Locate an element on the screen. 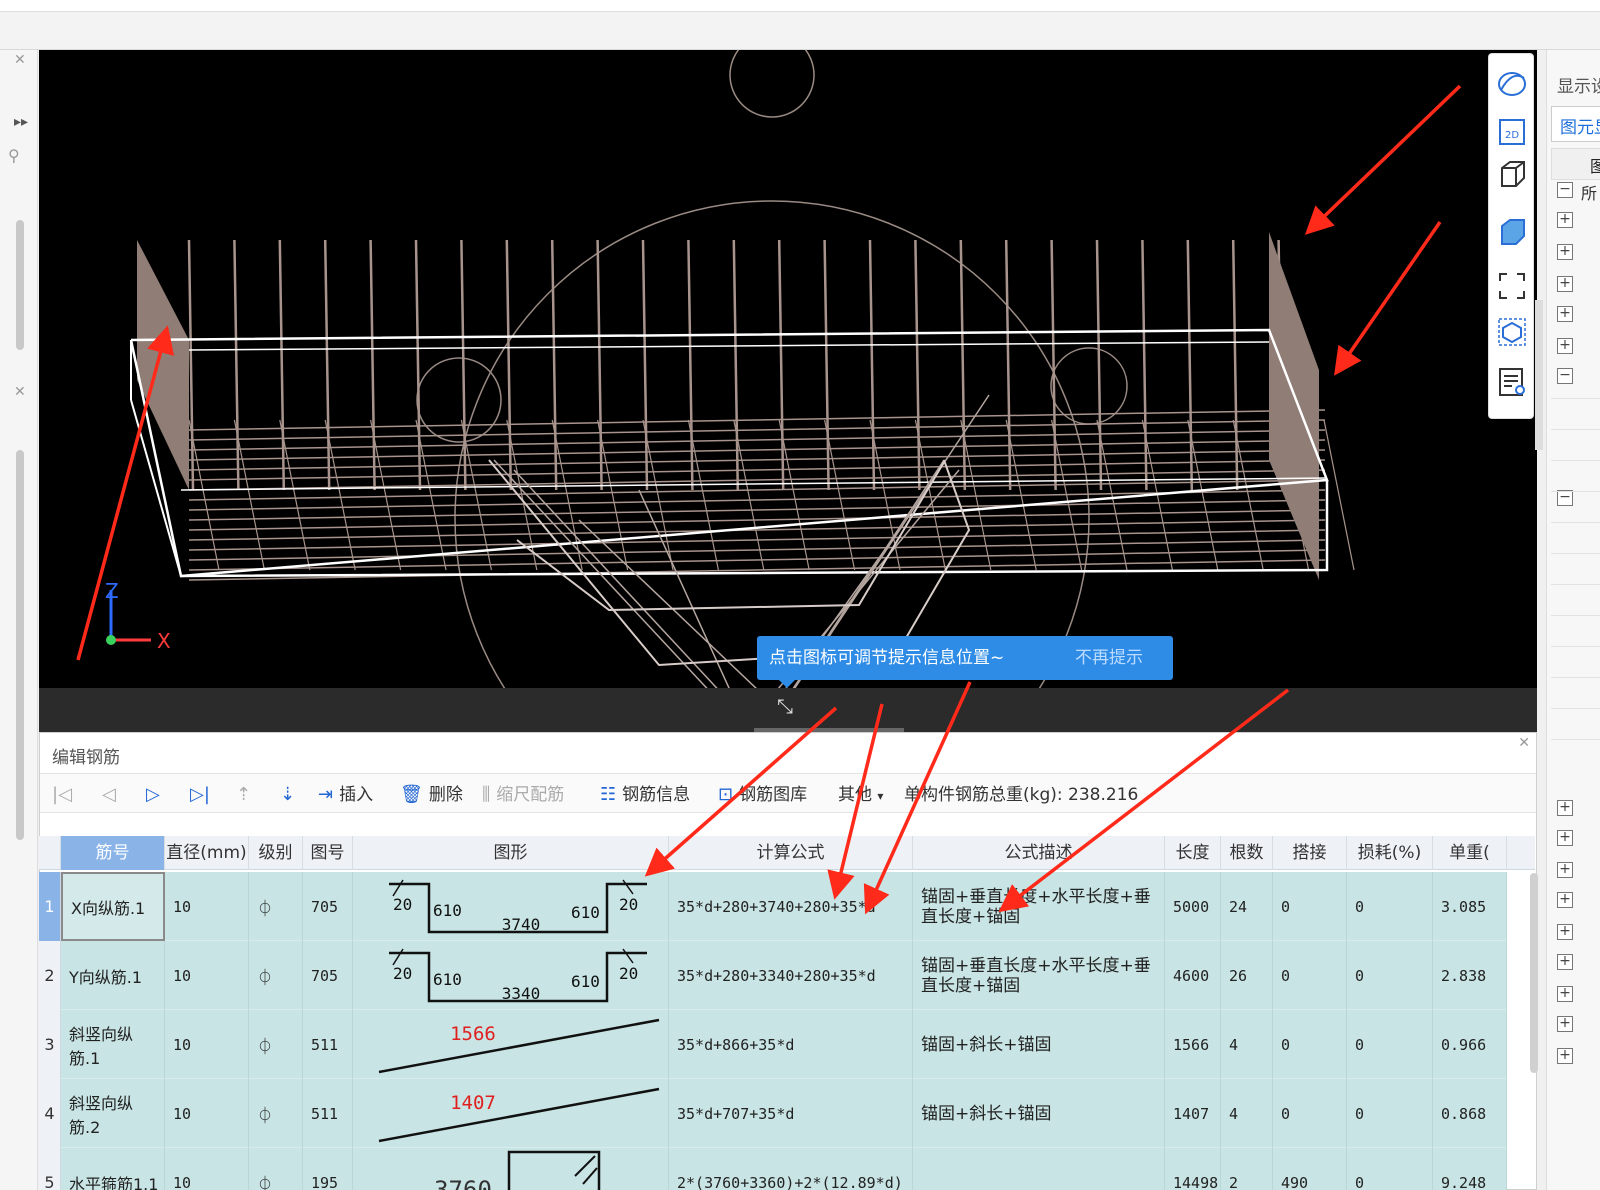 This screenshot has height=1190, width=1600. column-header: 根数 is located at coordinates (1247, 853).